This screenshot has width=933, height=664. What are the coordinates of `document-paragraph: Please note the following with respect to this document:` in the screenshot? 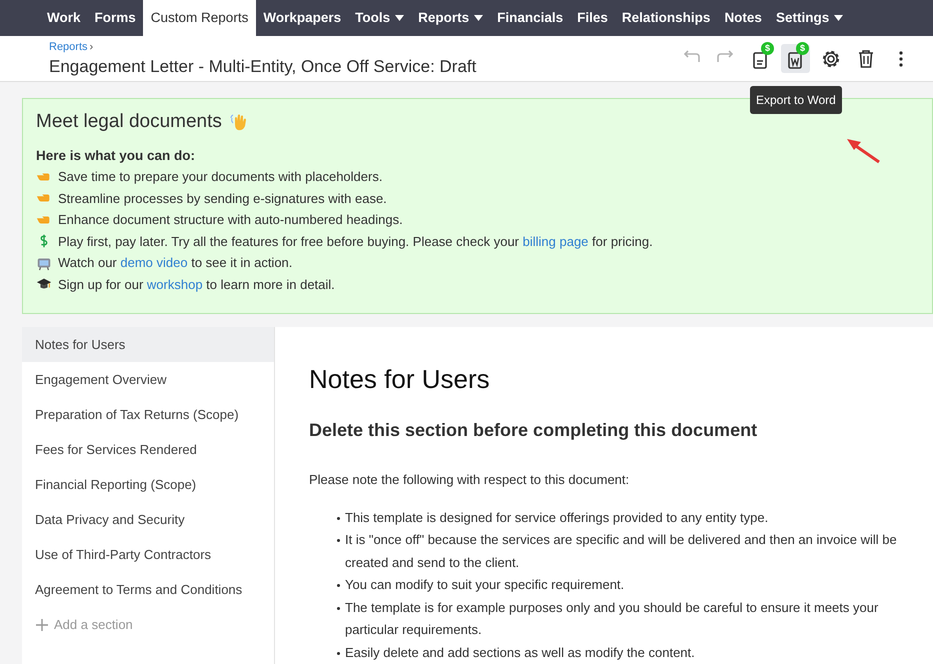 It's located at (469, 480).